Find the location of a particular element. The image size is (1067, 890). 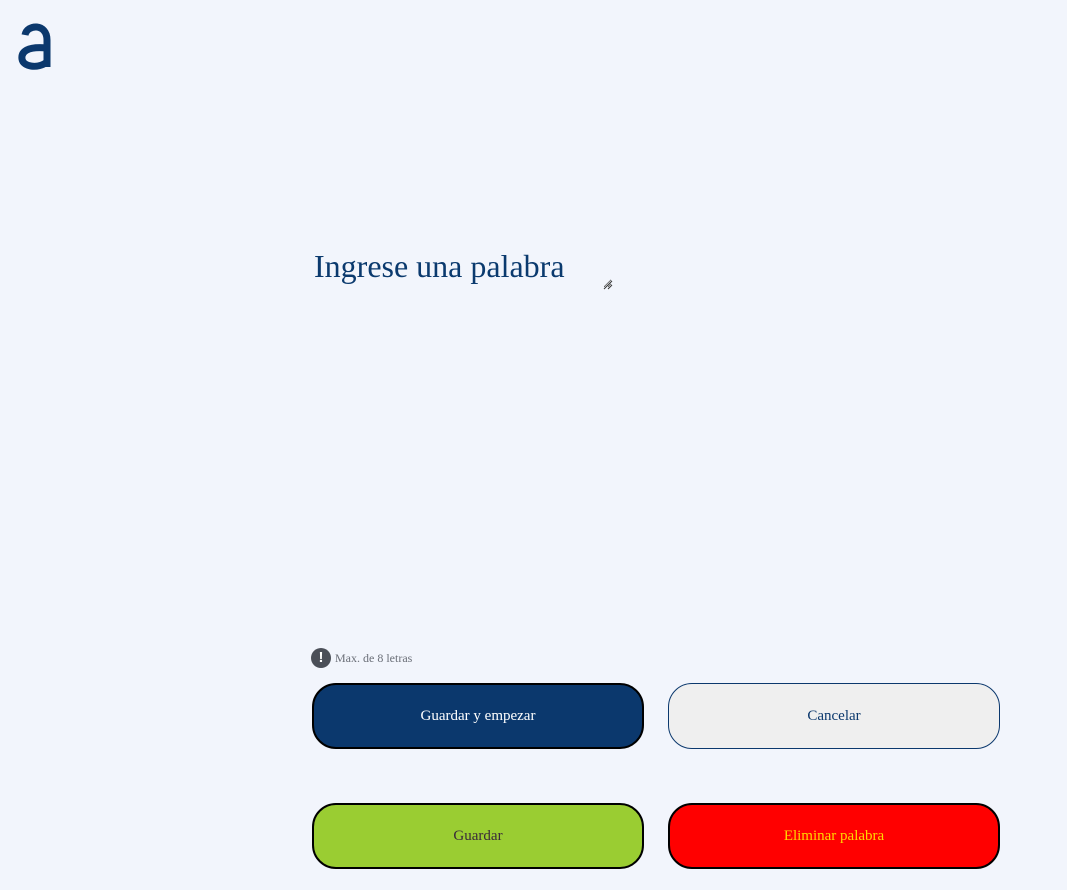

word-input-container is located at coordinates (463, 267).